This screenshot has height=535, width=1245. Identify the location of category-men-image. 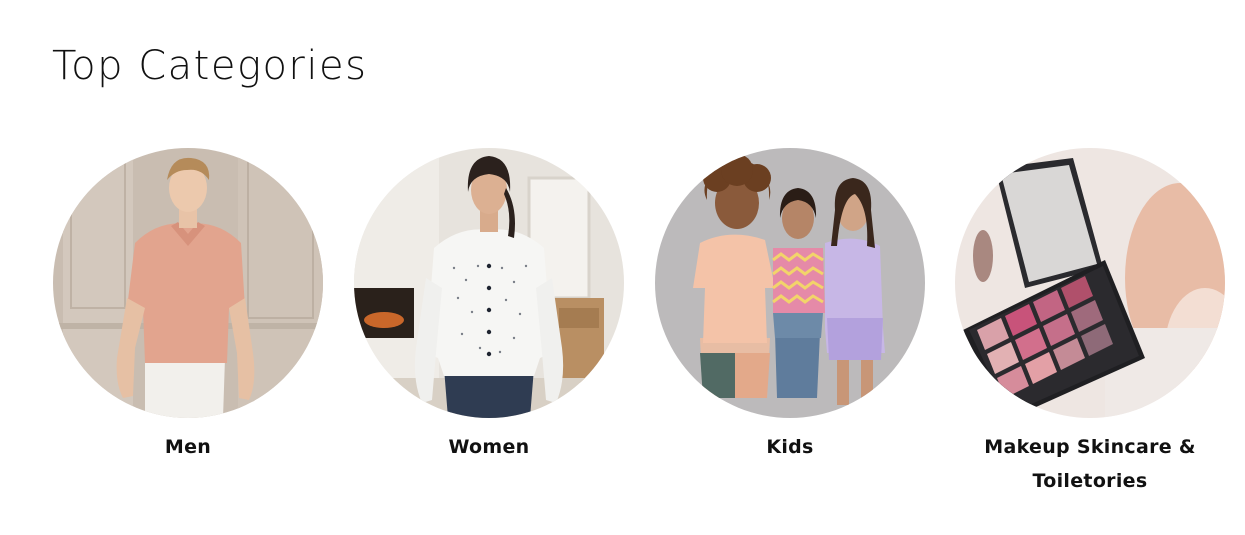
(188, 283).